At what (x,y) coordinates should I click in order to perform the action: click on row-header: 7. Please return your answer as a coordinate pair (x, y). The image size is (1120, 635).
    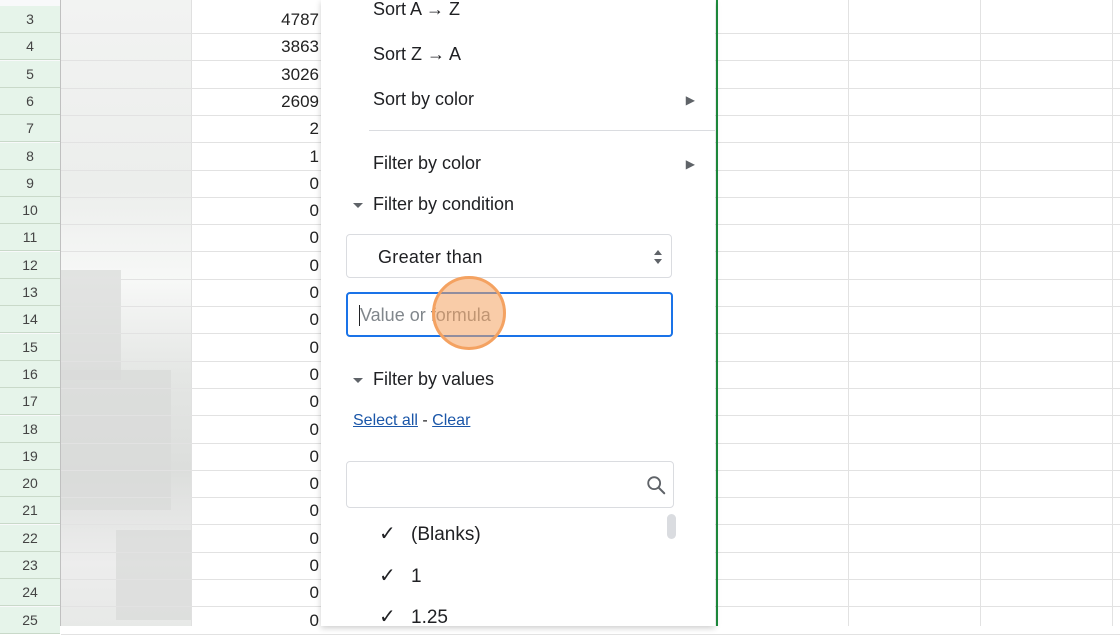
    Looking at the image, I should click on (30, 128).